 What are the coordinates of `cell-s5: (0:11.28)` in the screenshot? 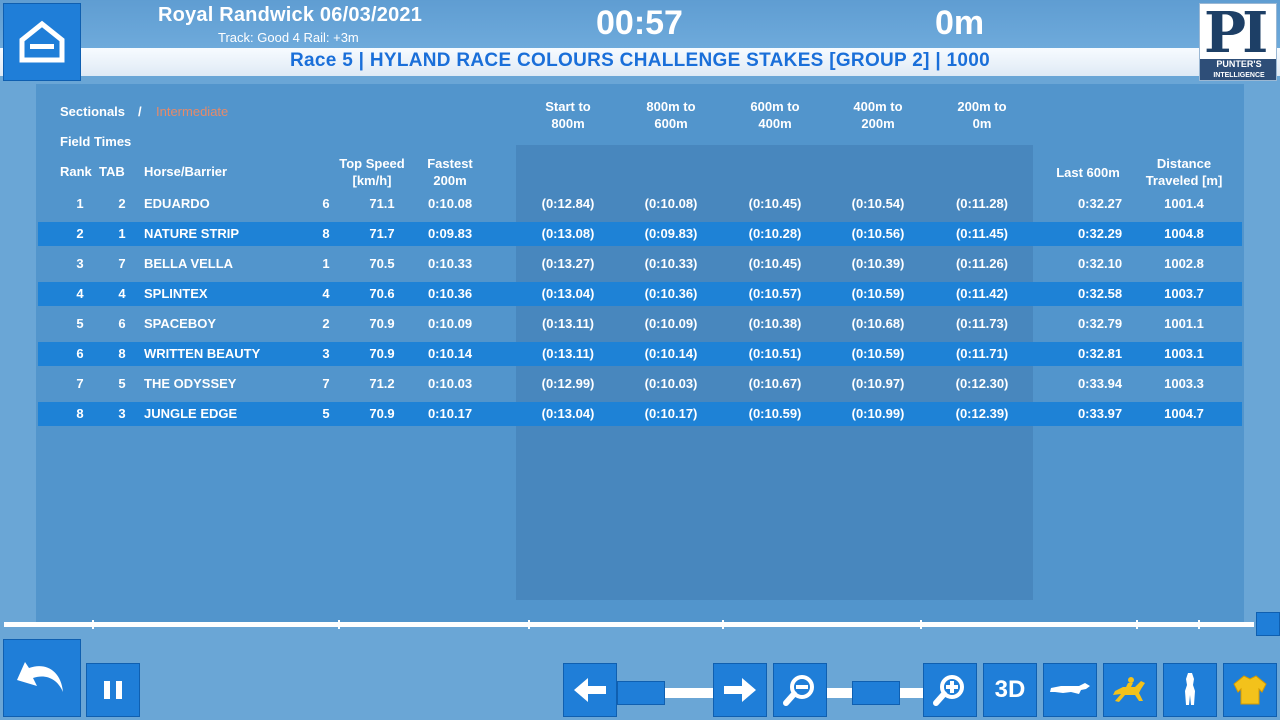 It's located at (982, 203).